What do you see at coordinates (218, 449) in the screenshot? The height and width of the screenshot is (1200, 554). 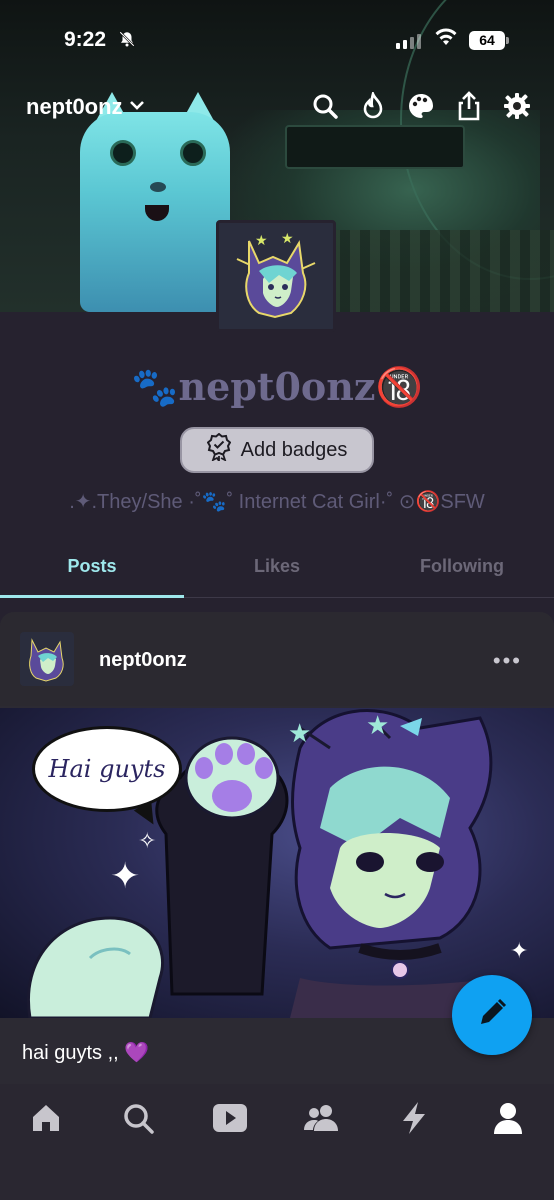 I see `badge-icon` at bounding box center [218, 449].